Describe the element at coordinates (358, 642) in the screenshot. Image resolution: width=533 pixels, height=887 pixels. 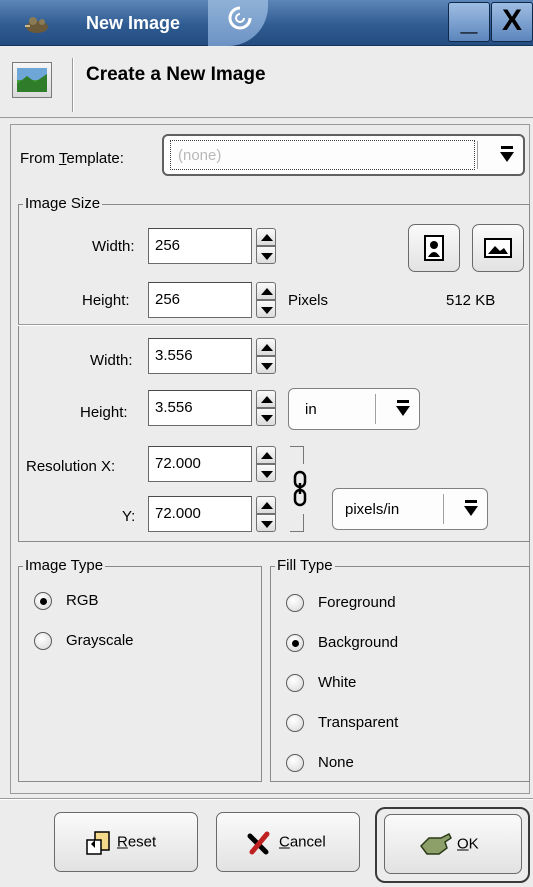
I see `background-label: Background` at that location.